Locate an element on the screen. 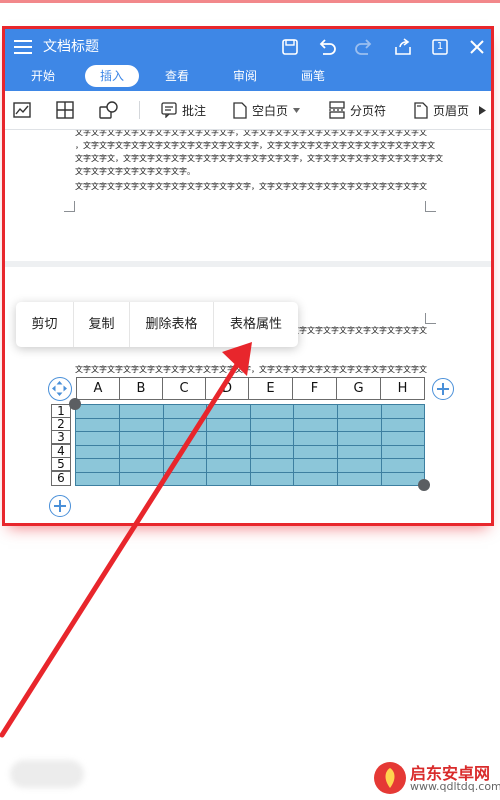 The image size is (500, 800). site-watermark: 启东安卓网 www.qdltdq.com is located at coordinates (436, 778).